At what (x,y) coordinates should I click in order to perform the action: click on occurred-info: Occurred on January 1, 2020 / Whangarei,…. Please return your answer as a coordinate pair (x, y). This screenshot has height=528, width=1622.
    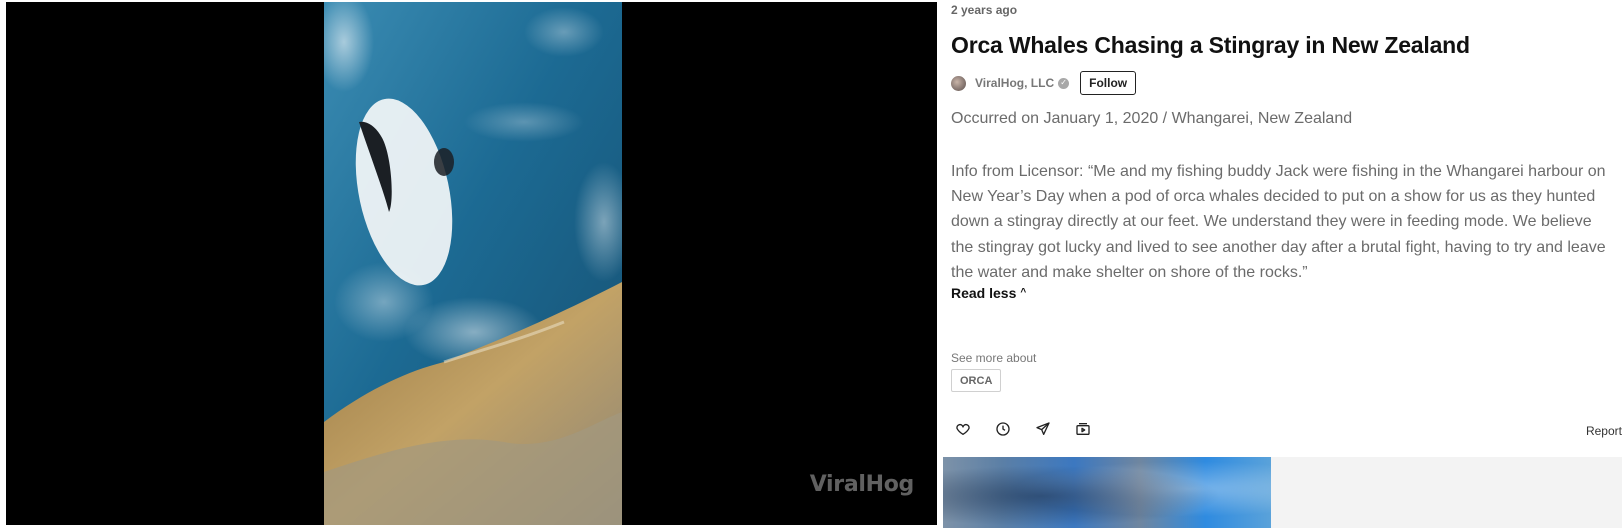
    Looking at the image, I should click on (1152, 118).